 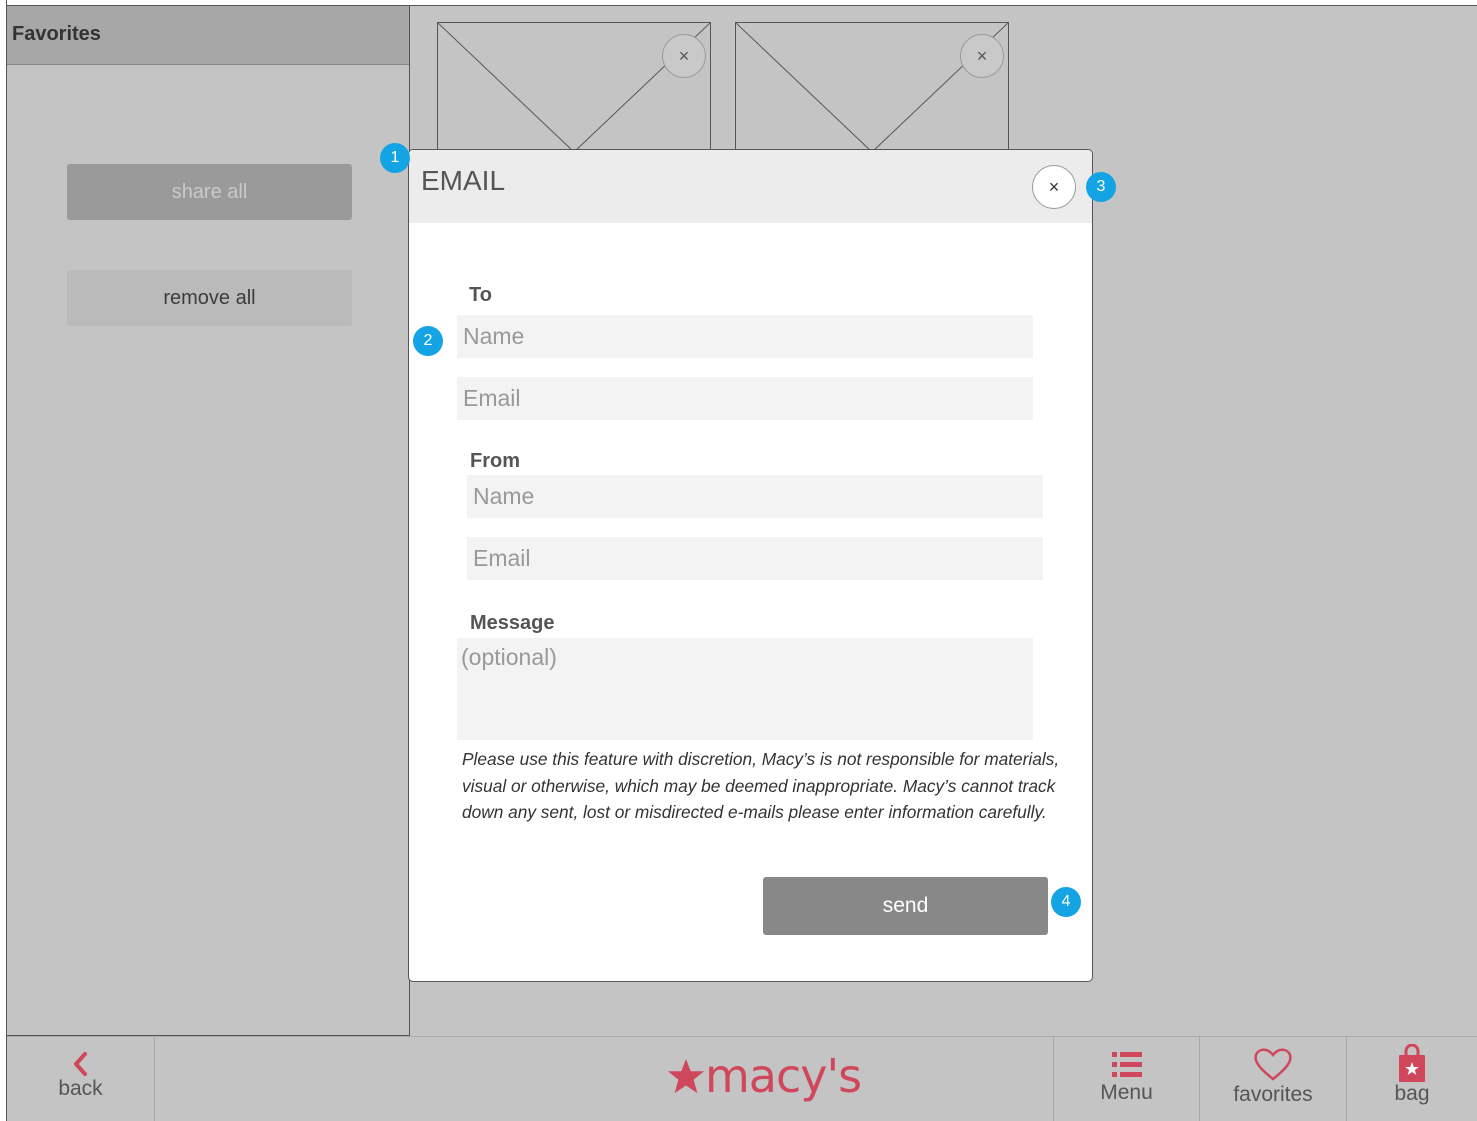 I want to click on list-icon, so click(x=1126, y=1064).